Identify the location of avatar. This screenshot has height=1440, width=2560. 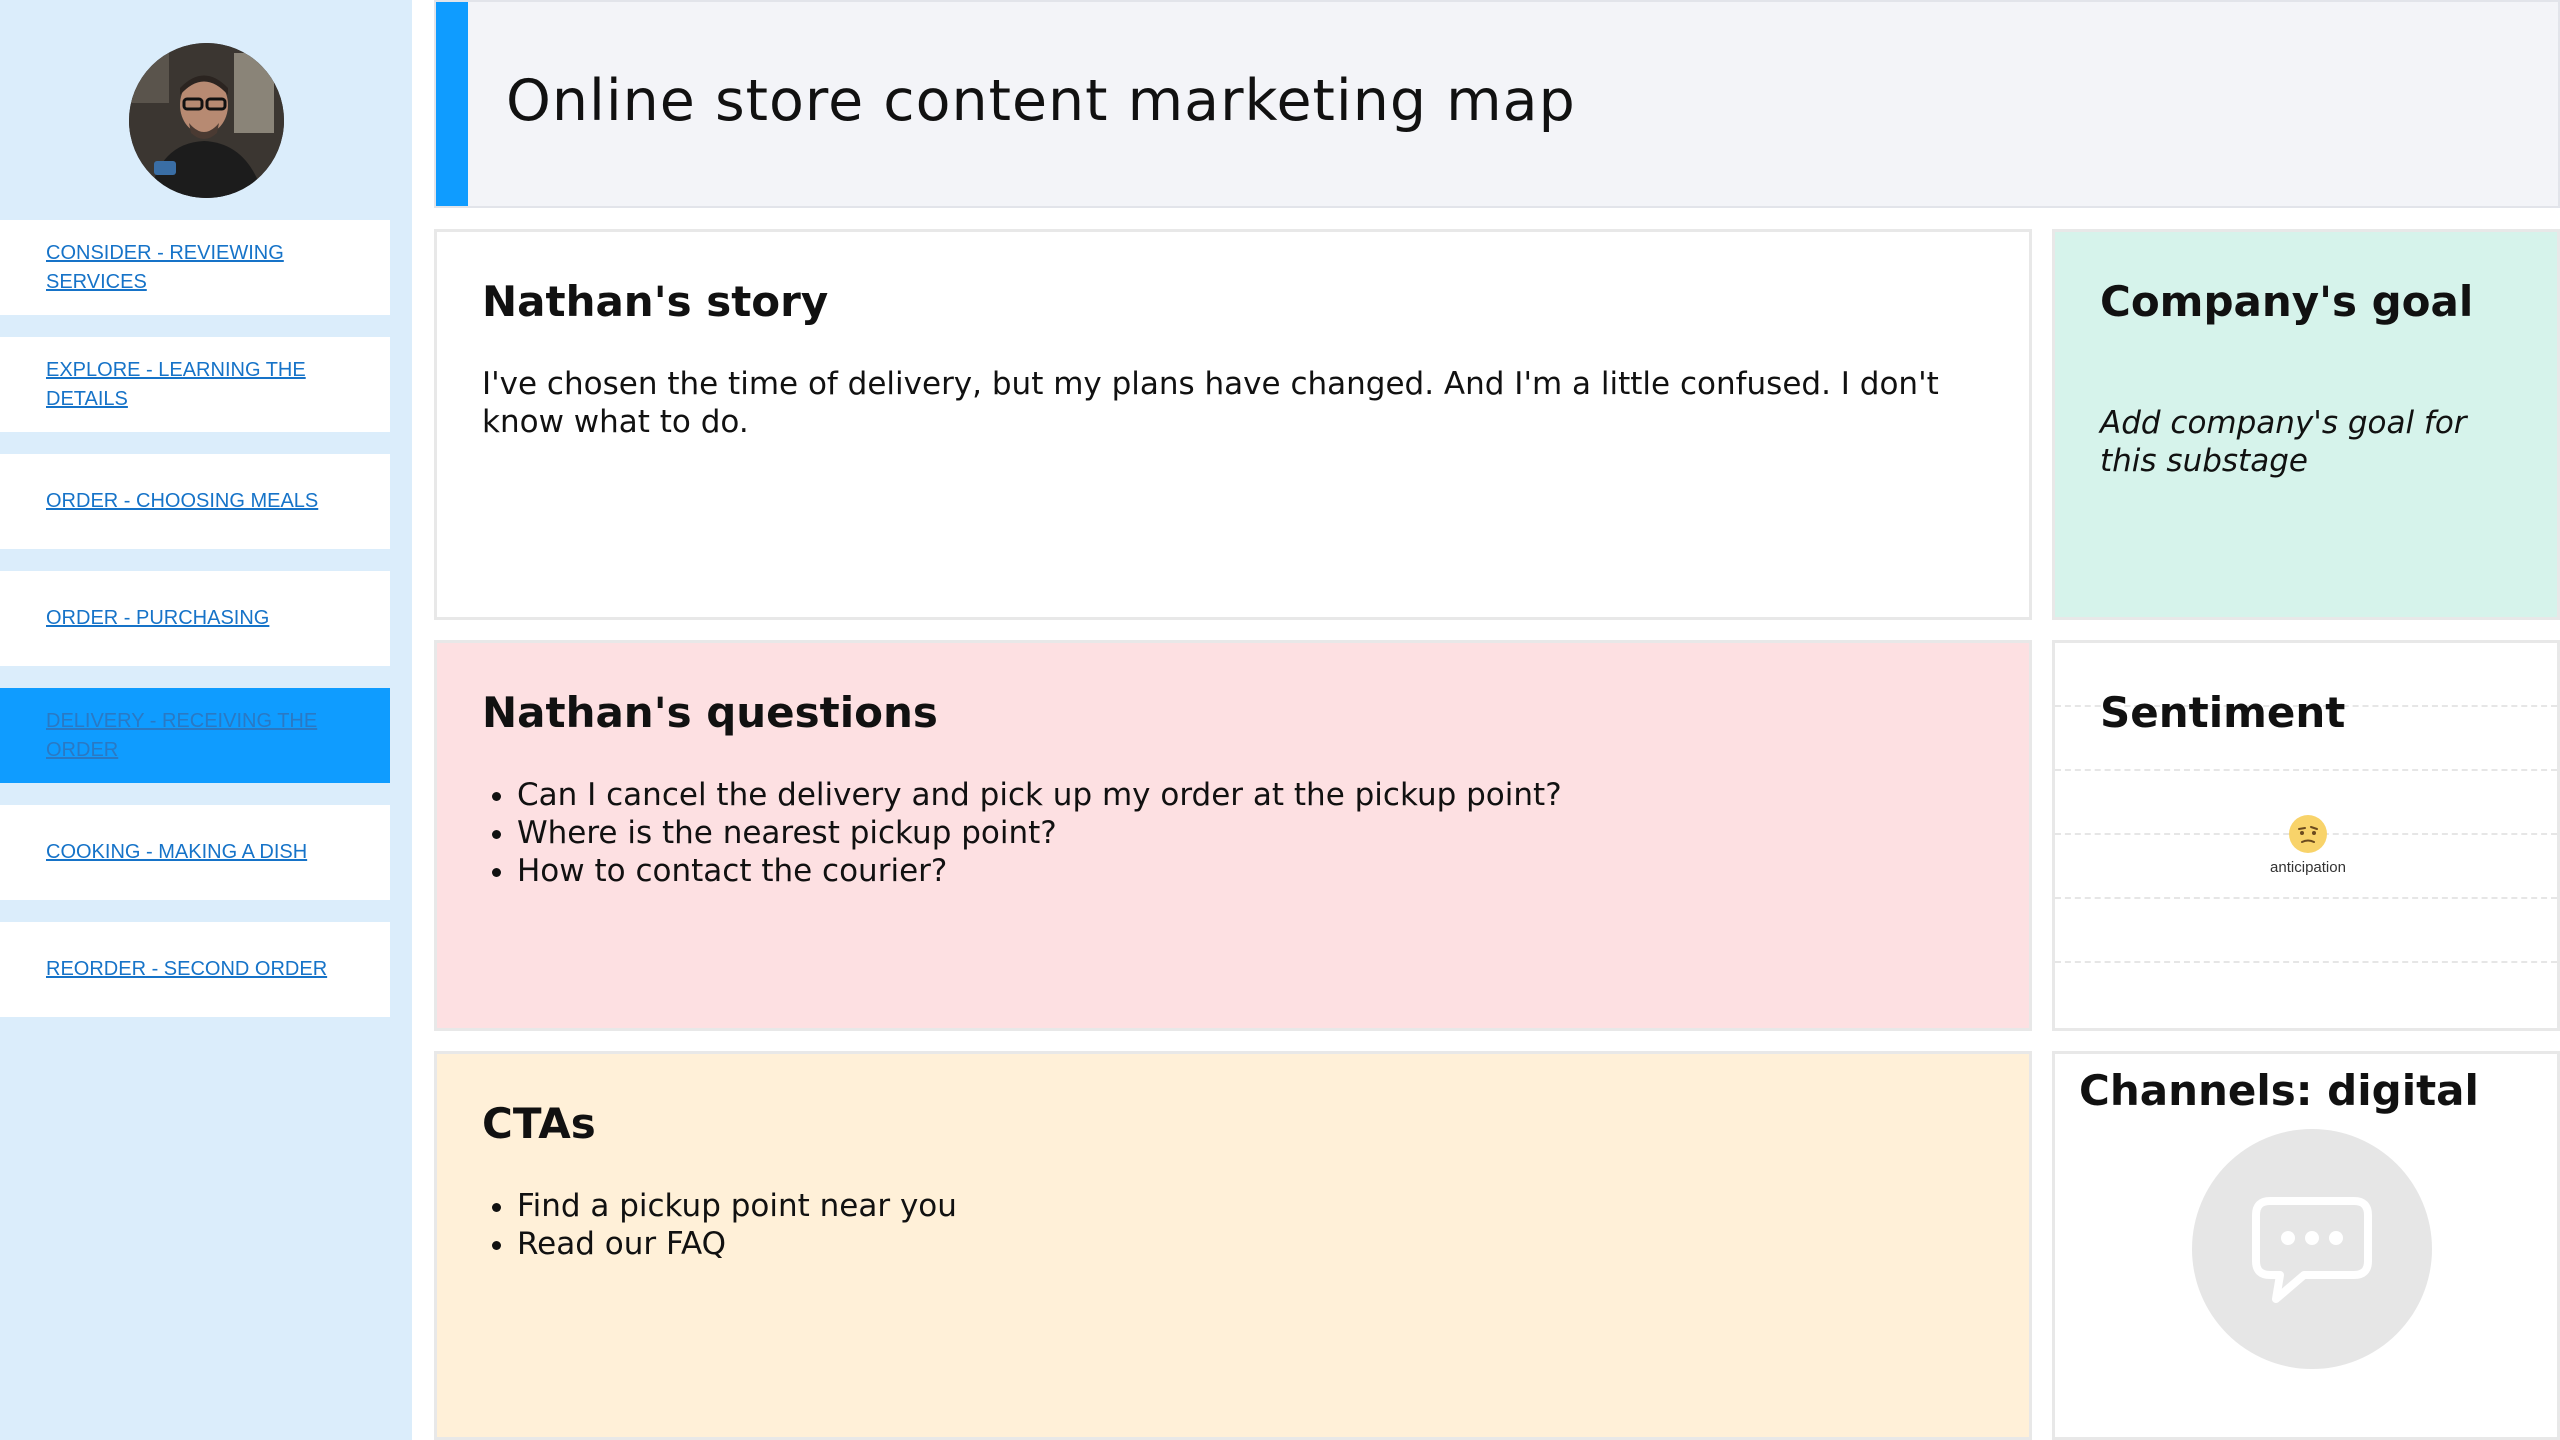
(206, 120).